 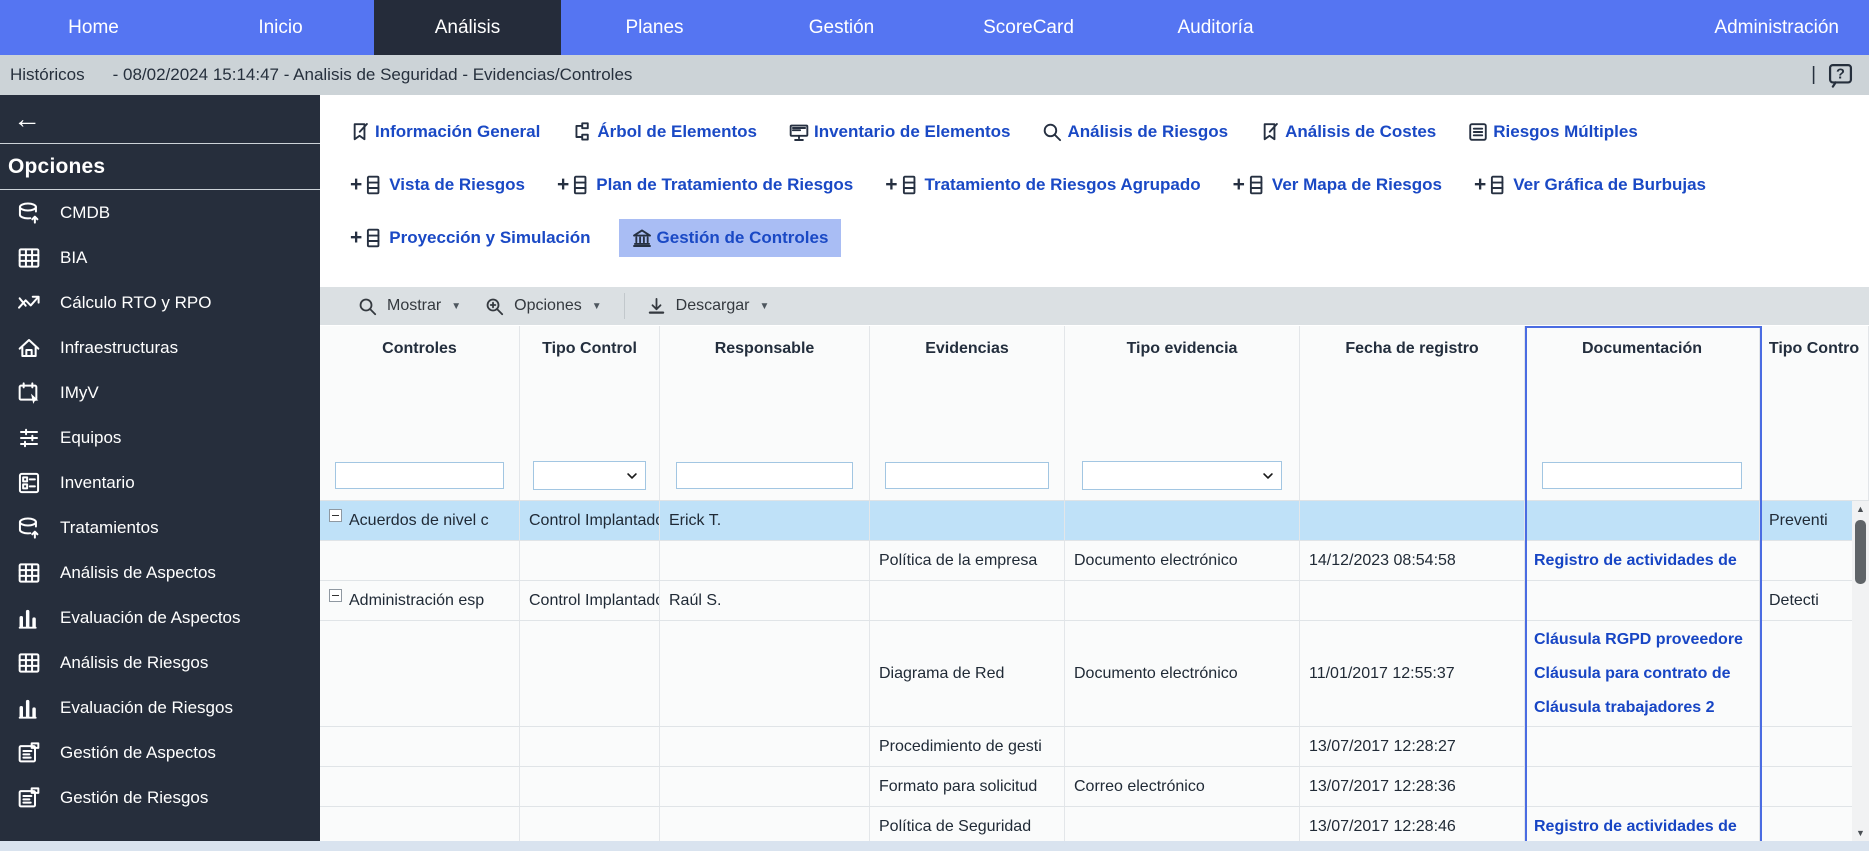 I want to click on sidebar-item-gestion-de-riesgos: Gestión de Riesgos, so click(x=160, y=797).